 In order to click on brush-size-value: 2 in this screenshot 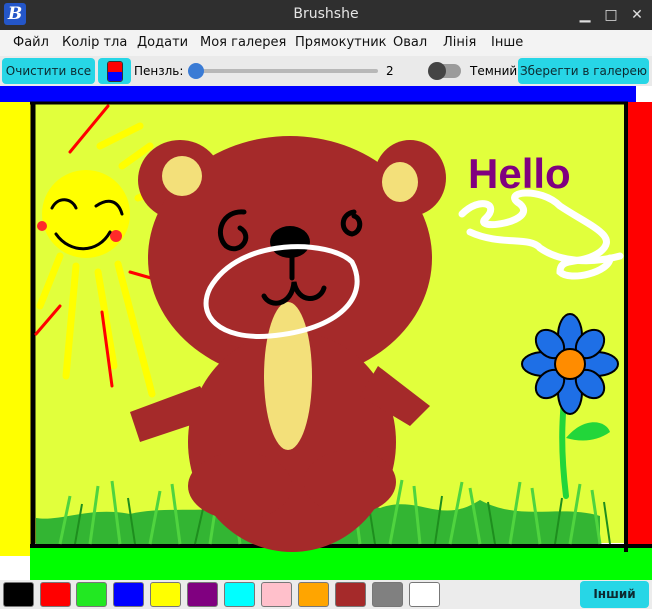, I will do `click(390, 71)`.